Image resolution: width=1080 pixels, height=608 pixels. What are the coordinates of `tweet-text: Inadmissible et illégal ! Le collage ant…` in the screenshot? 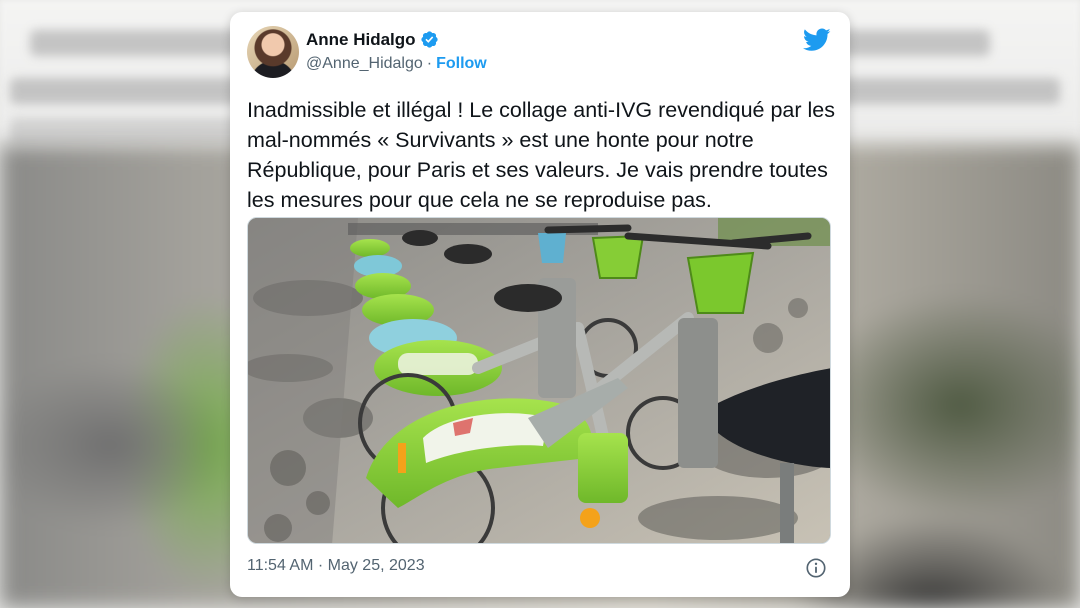 It's located at (541, 155).